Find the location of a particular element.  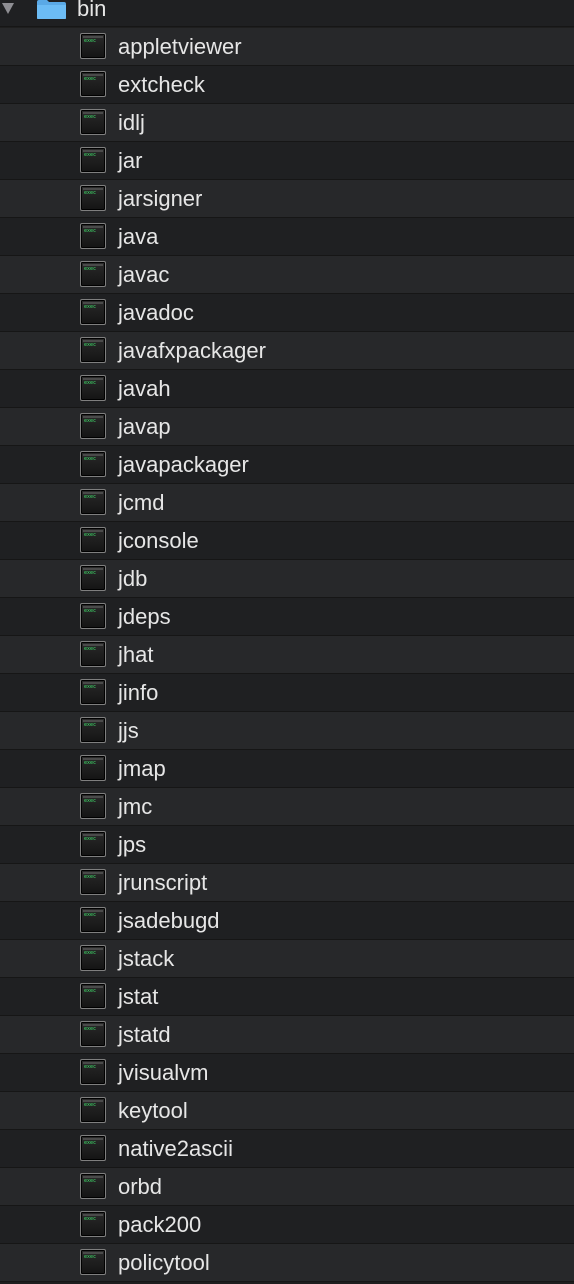

file-name: jmc is located at coordinates (135, 806).